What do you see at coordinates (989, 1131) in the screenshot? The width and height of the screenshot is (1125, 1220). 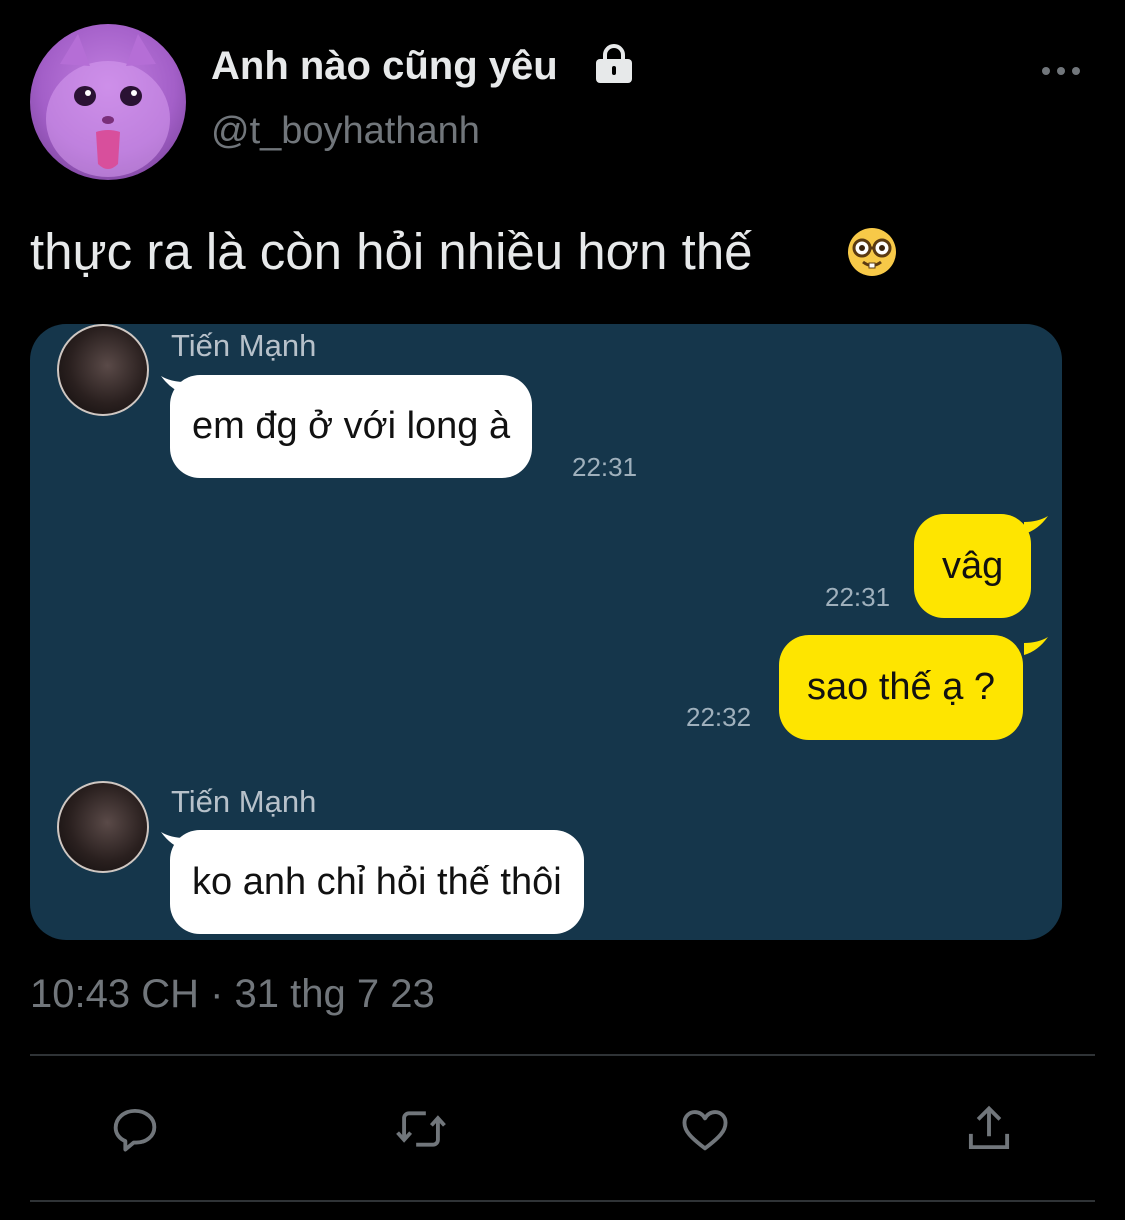 I see `share-icon` at bounding box center [989, 1131].